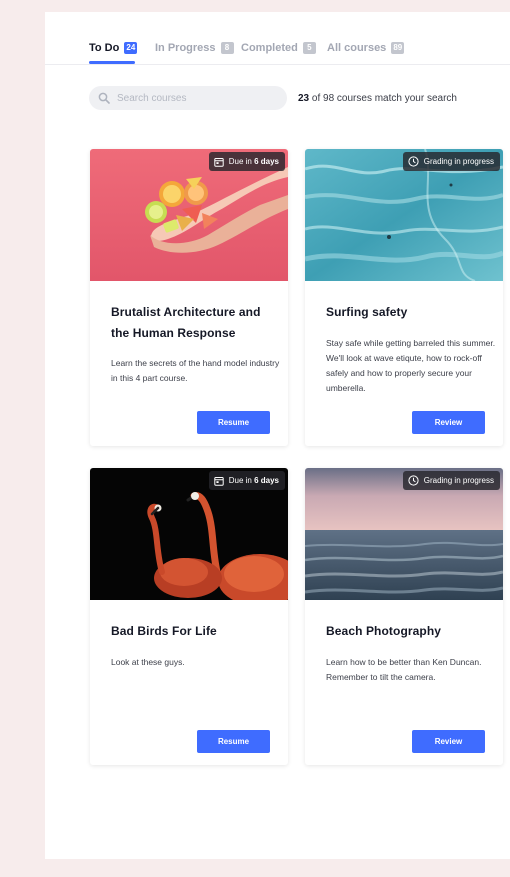 Image resolution: width=510 pixels, height=877 pixels. What do you see at coordinates (367, 312) in the screenshot?
I see `course-title: Surfing safety` at bounding box center [367, 312].